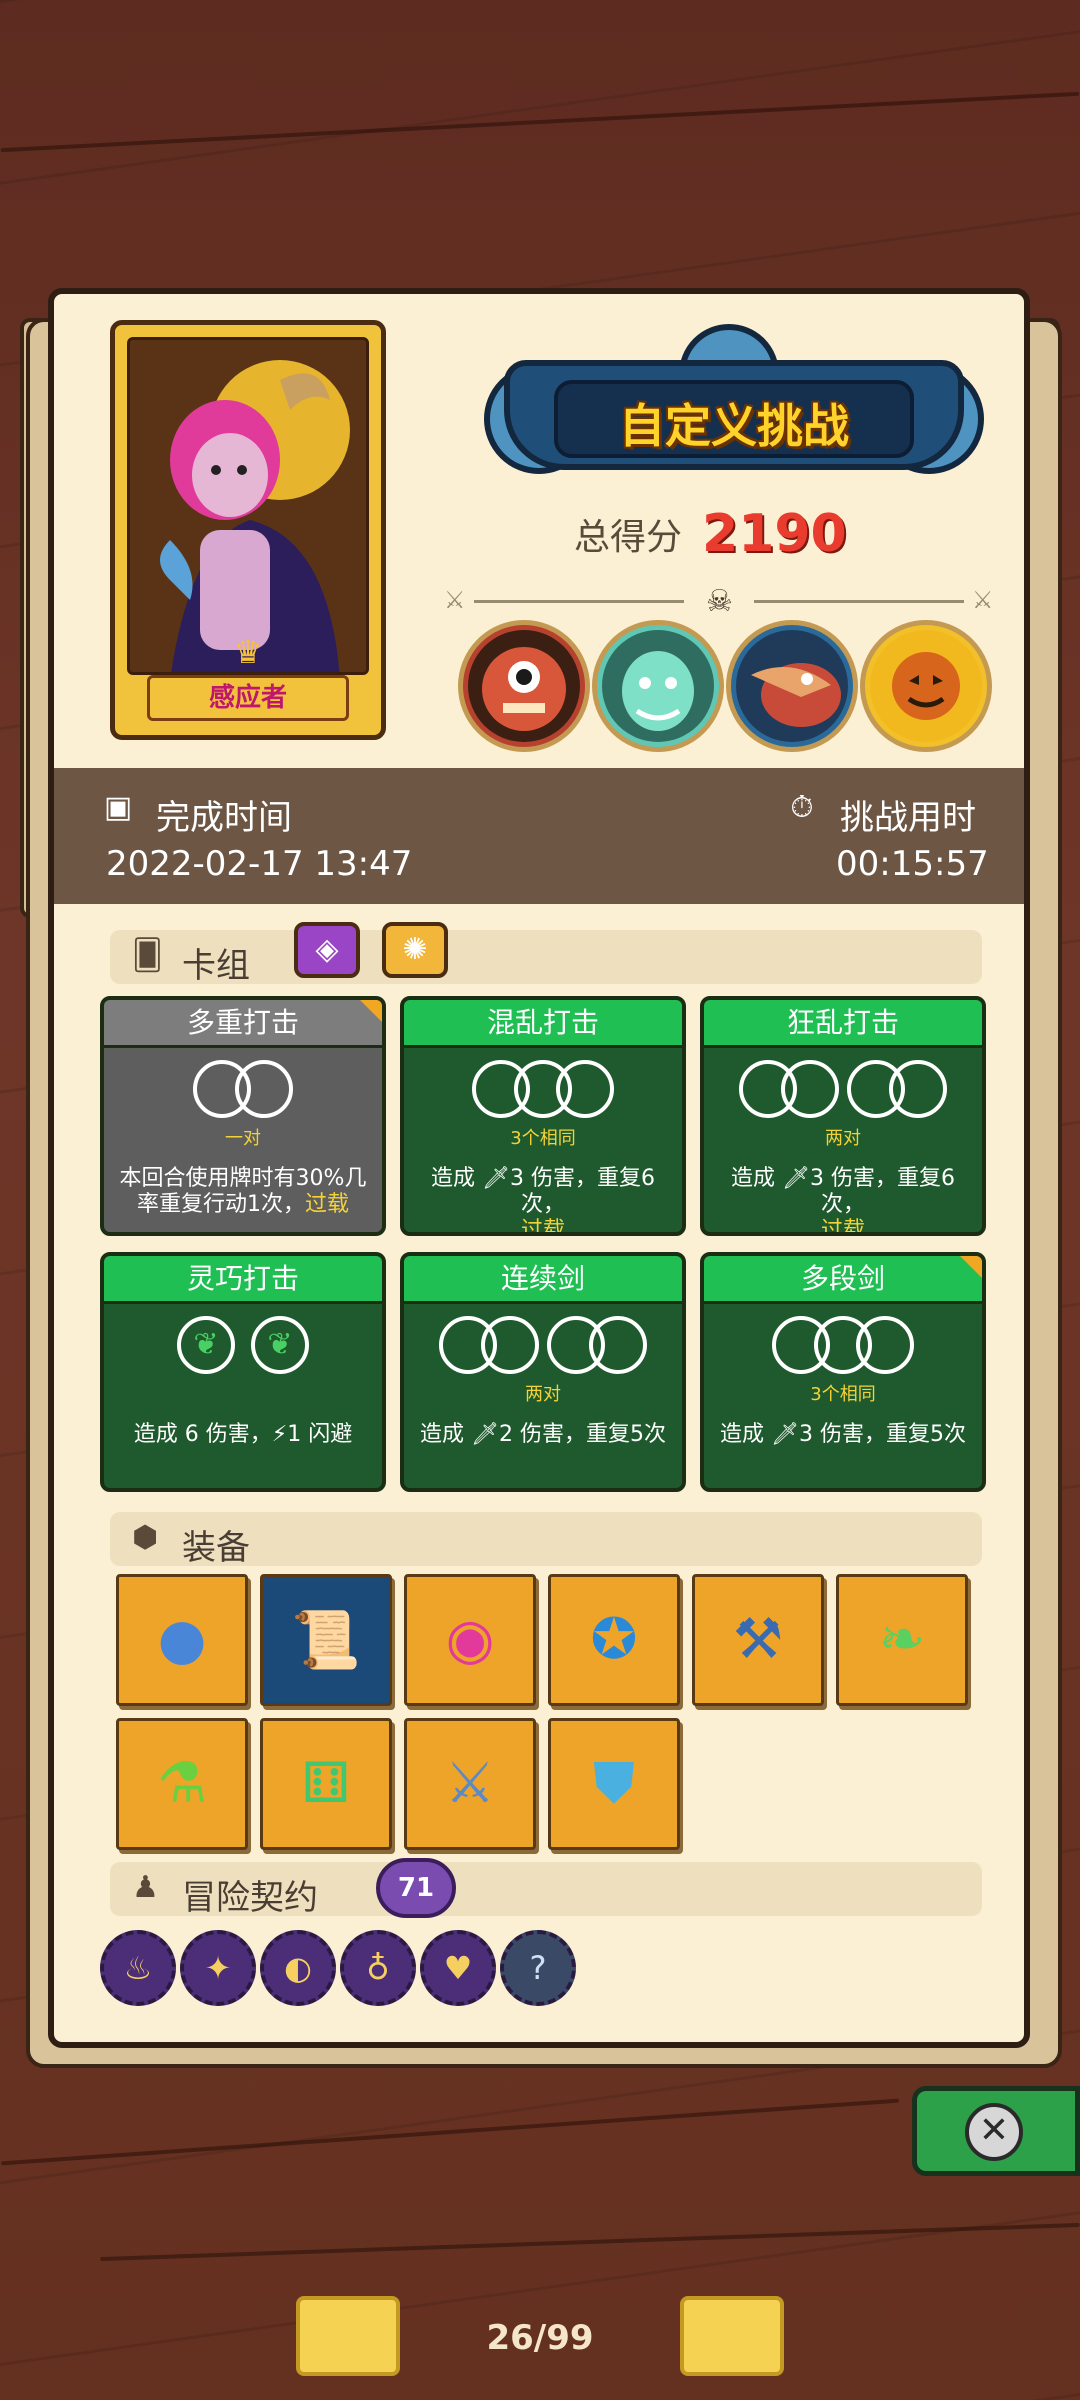 Image resolution: width=1080 pixels, height=2400 pixels. What do you see at coordinates (843, 1024) in the screenshot?
I see `skill-name: 狂乱打击` at bounding box center [843, 1024].